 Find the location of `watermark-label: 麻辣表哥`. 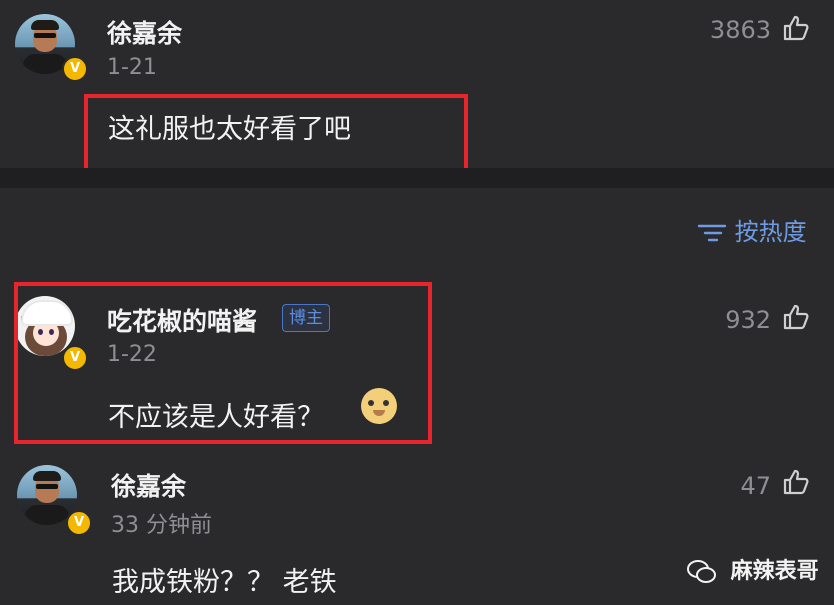

watermark-label: 麻辣表哥 is located at coordinates (774, 571).